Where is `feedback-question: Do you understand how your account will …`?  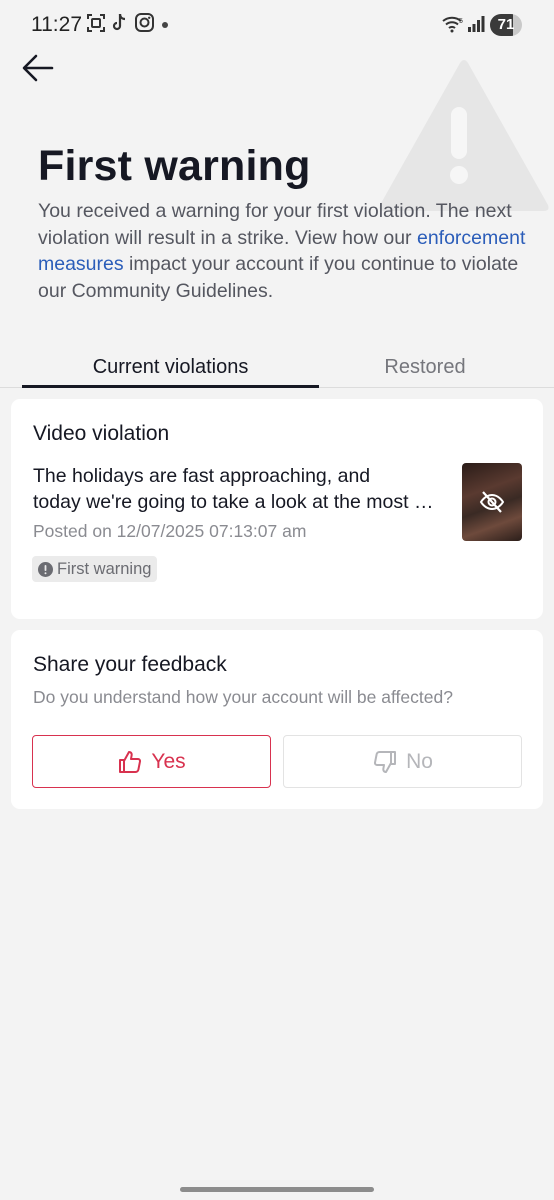 feedback-question: Do you understand how your account will … is located at coordinates (243, 697).